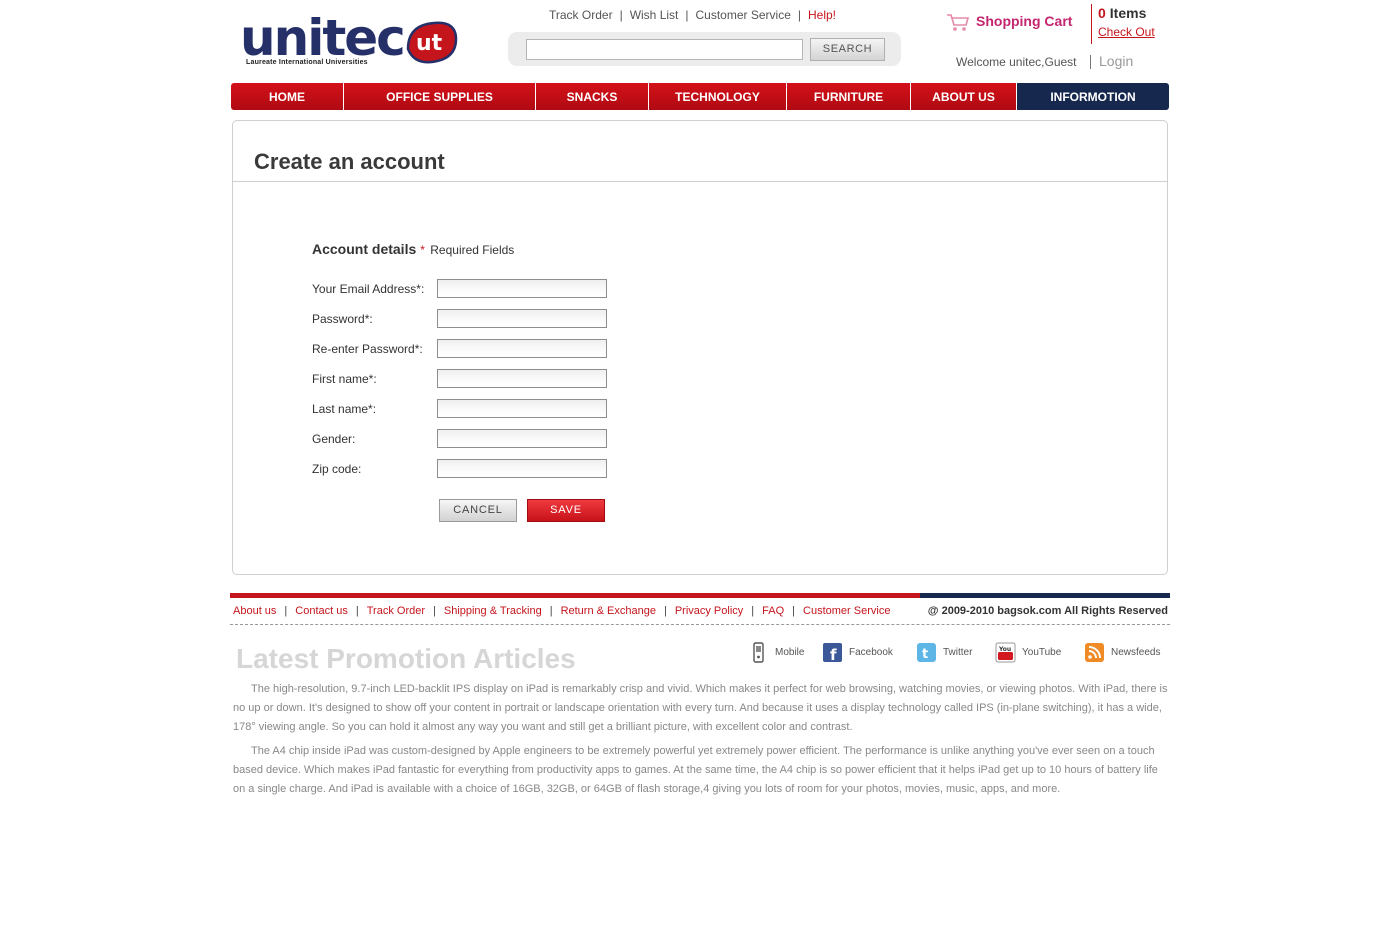 Image resolution: width=1400 pixels, height=952 pixels. Describe the element at coordinates (849, 96) in the screenshot. I see `nav-item-furniture: FURNITURE` at that location.